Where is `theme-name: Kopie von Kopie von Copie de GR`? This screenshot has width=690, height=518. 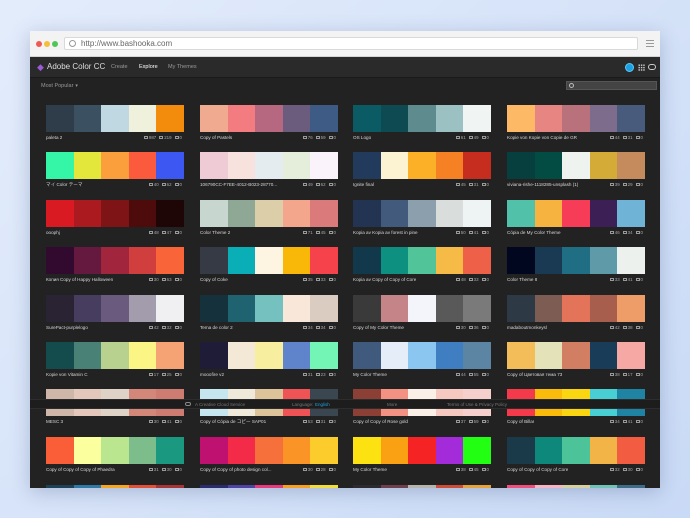
theme-name: Kopie von Kopie von Copie de GR is located at coordinates (542, 137).